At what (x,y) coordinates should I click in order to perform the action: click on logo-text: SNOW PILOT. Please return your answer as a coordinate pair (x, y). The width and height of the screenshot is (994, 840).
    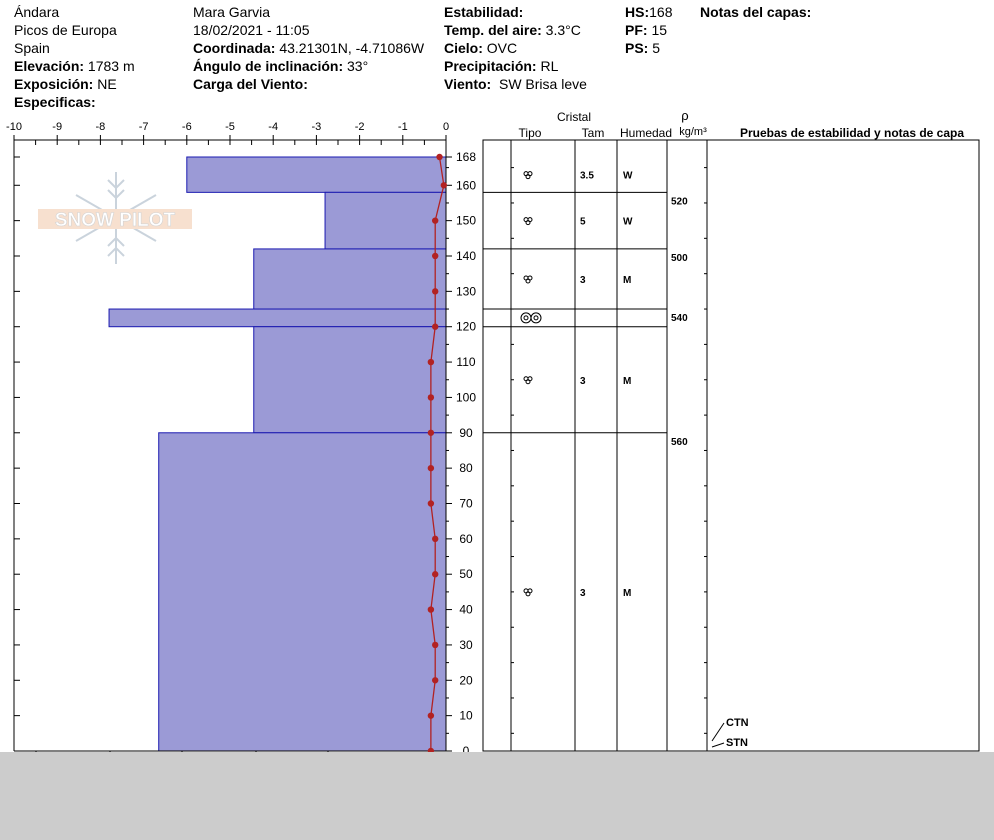
    Looking at the image, I should click on (115, 220).